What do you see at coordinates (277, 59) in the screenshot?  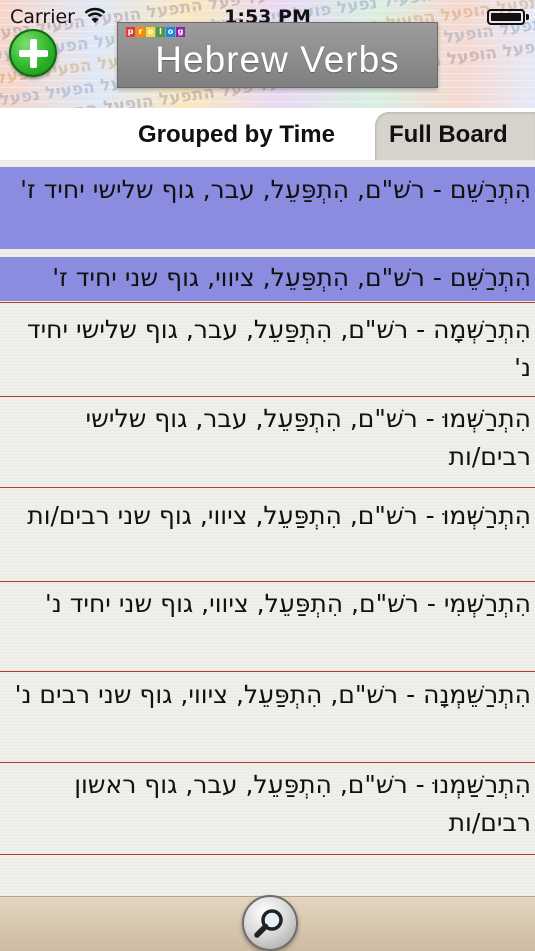 I see `app-title: Hebrew Verbs` at bounding box center [277, 59].